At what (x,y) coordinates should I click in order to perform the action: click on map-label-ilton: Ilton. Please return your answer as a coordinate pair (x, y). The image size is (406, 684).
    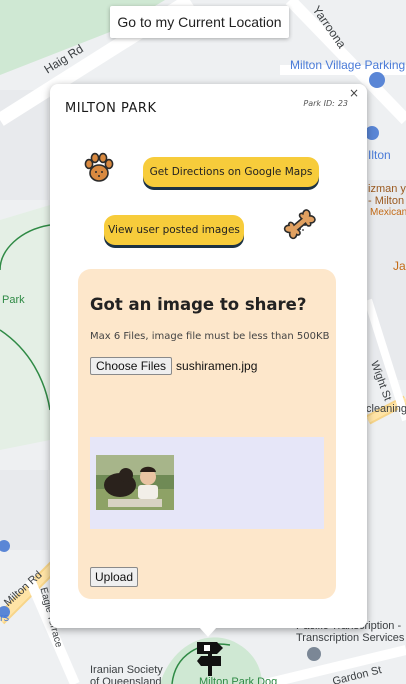
    Looking at the image, I should click on (379, 155).